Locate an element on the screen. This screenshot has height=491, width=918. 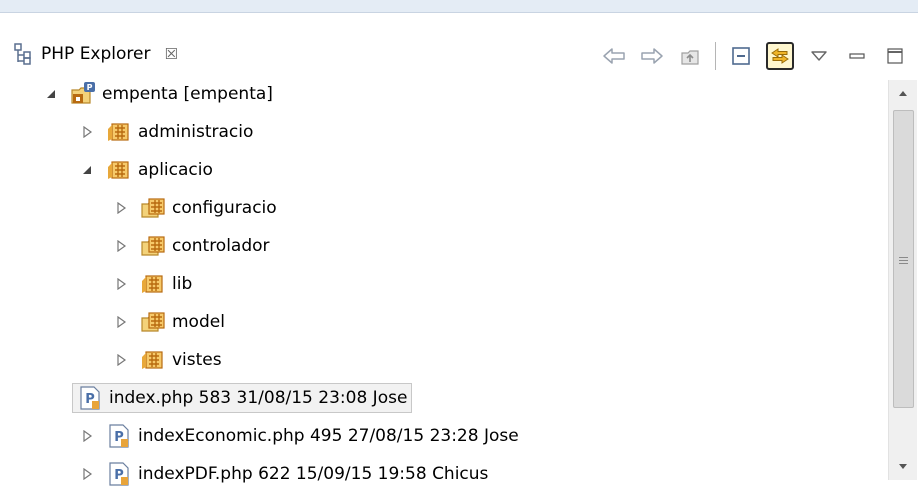
tree-item: P empenta [empenta] is located at coordinates (158, 94).